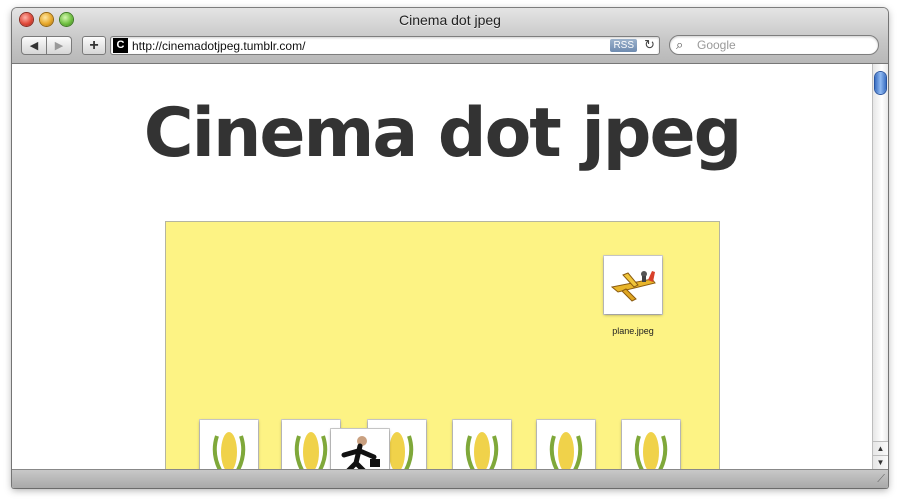 Image resolution: width=900 pixels, height=500 pixels. I want to click on file-item: plane.jpeg, so click(633, 296).